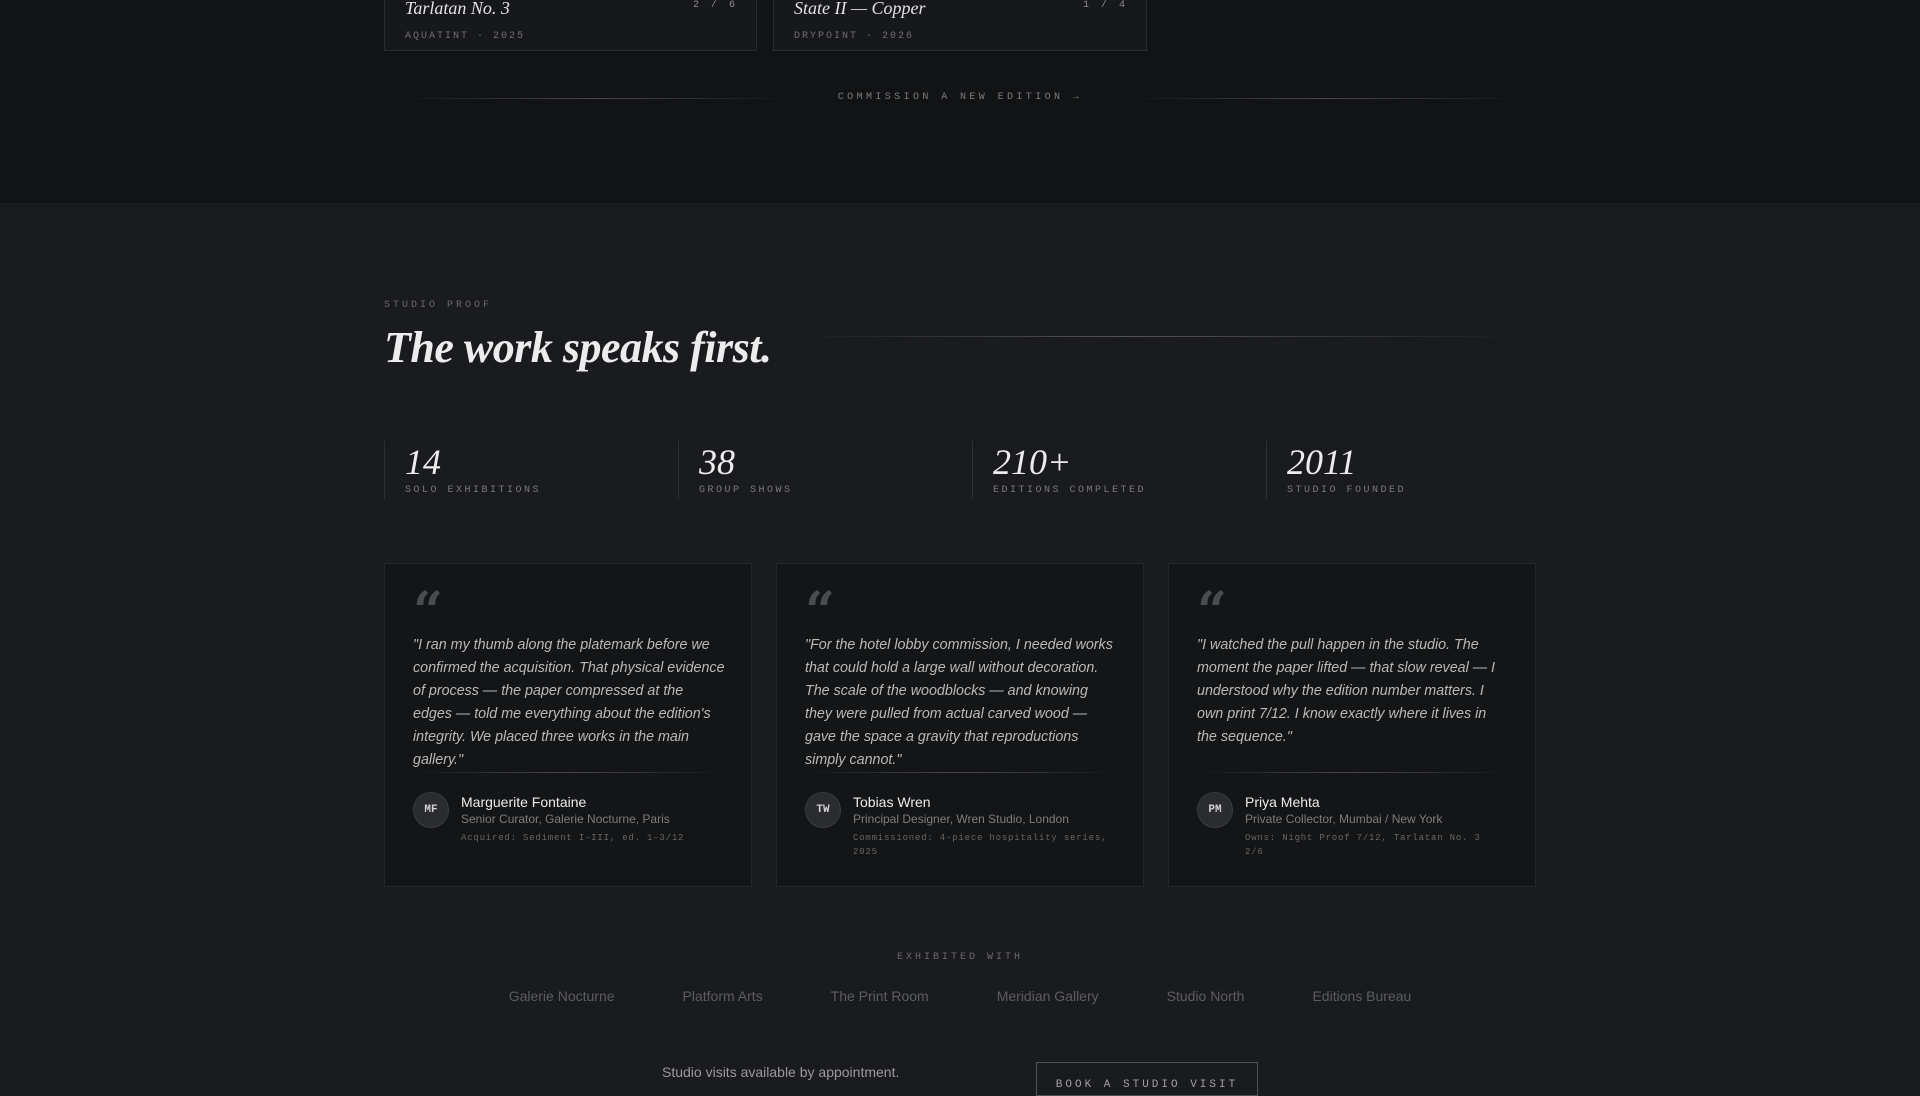 The image size is (1920, 1096). I want to click on stat-value: 38, so click(717, 462).